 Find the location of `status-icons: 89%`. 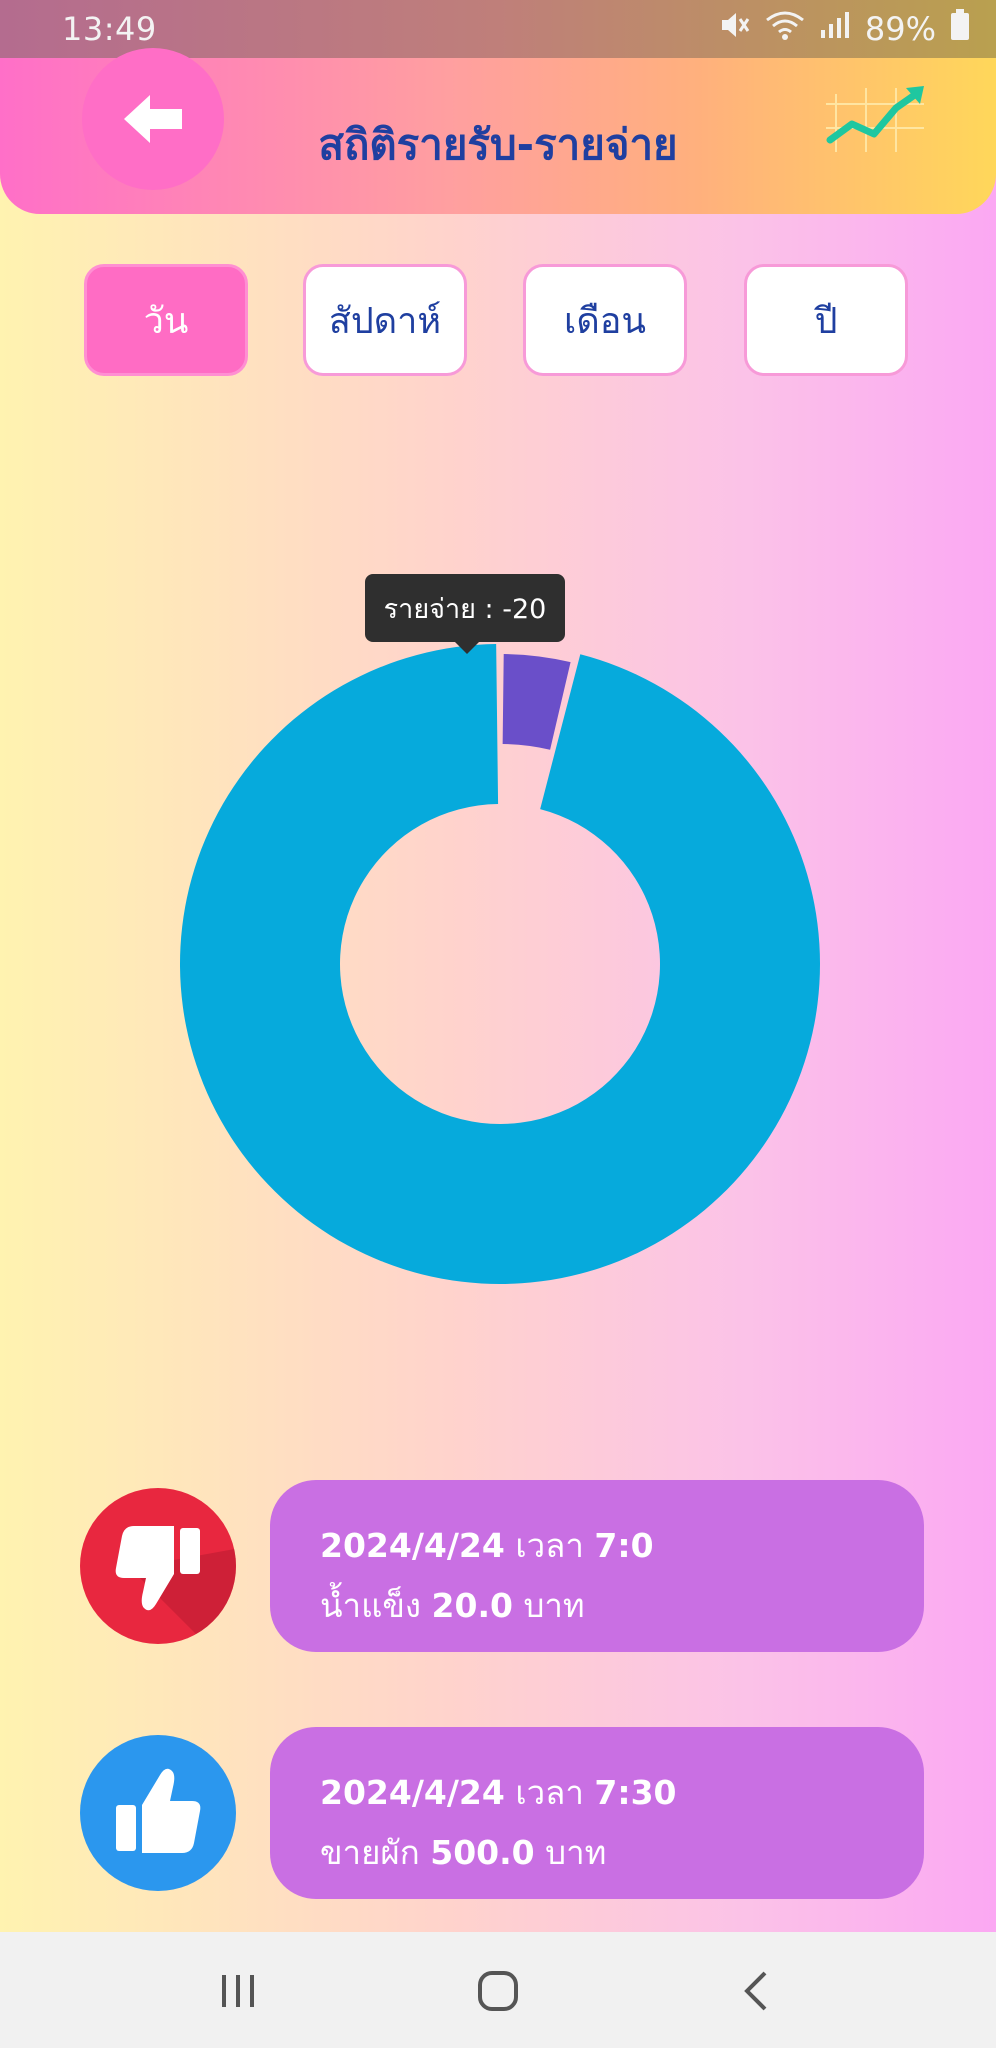

status-icons: 89% is located at coordinates (844, 29).